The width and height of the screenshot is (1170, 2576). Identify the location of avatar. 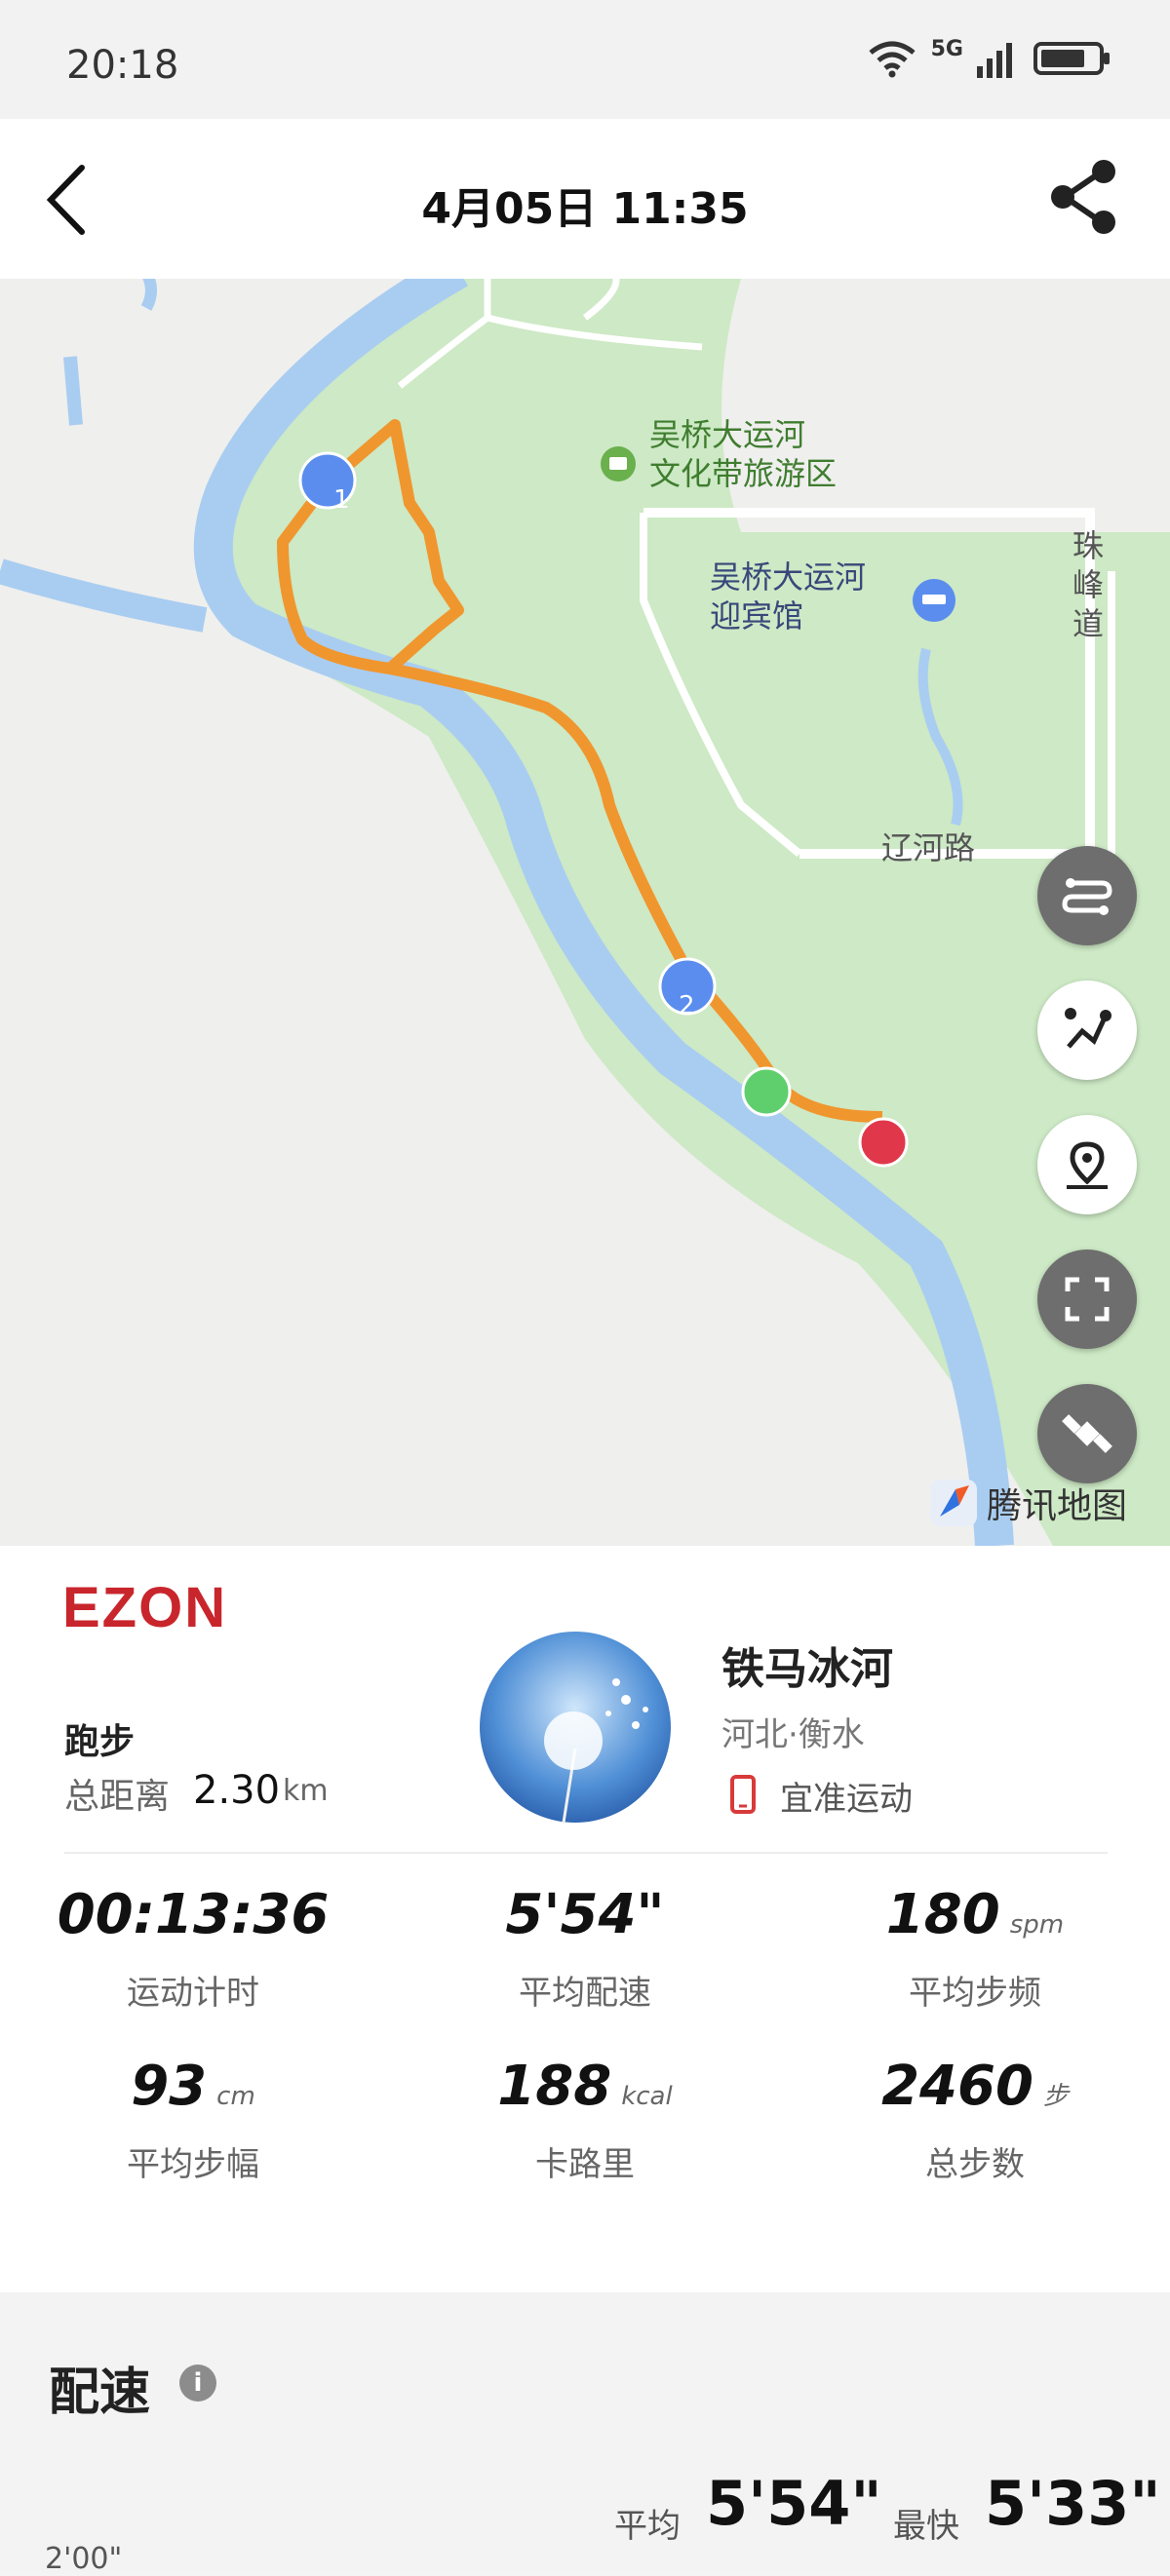
(575, 1727).